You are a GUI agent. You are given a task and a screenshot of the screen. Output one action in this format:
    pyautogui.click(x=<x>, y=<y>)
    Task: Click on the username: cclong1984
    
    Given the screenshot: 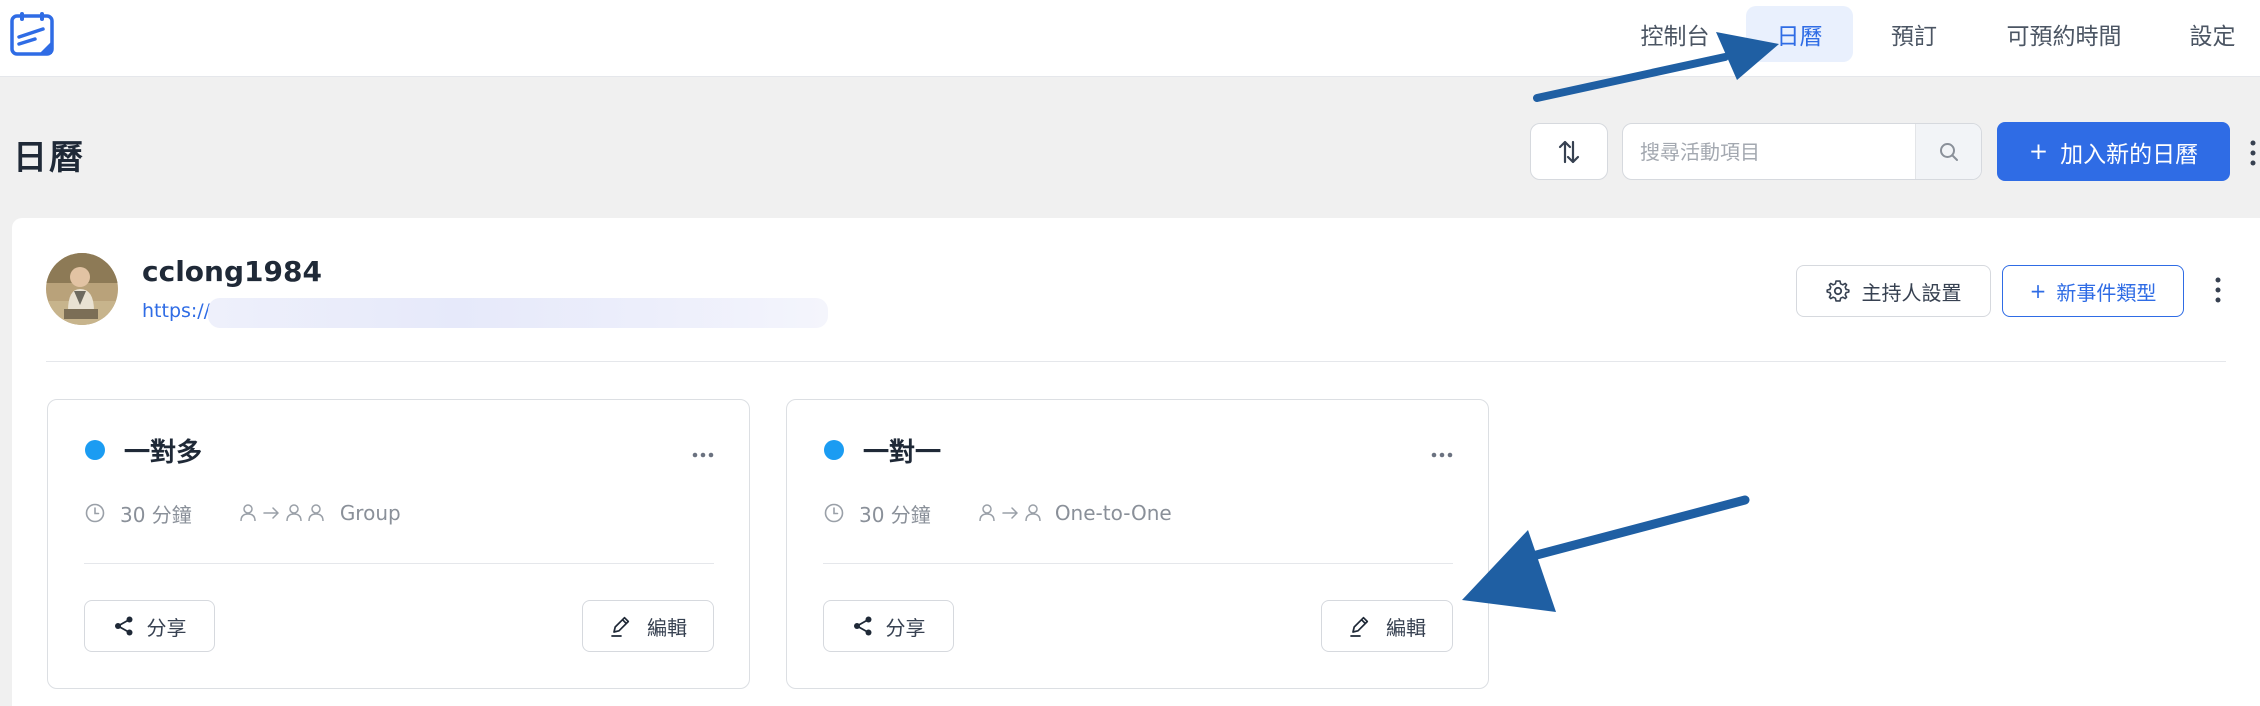 What is the action you would take?
    pyautogui.click(x=232, y=271)
    